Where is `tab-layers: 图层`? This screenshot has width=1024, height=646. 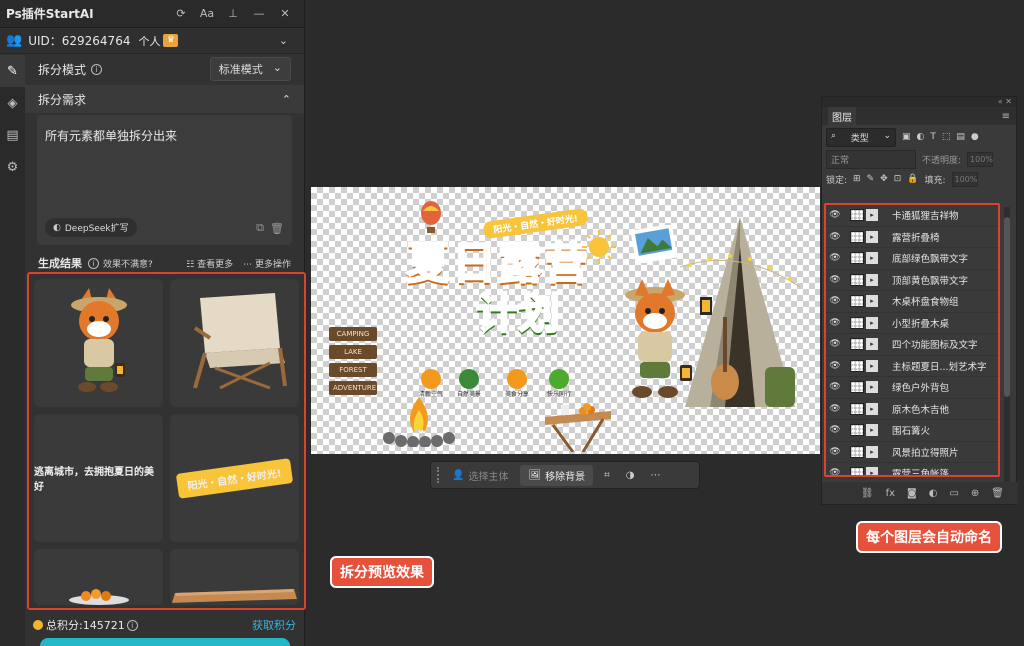
tab-layers: 图层 is located at coordinates (842, 116).